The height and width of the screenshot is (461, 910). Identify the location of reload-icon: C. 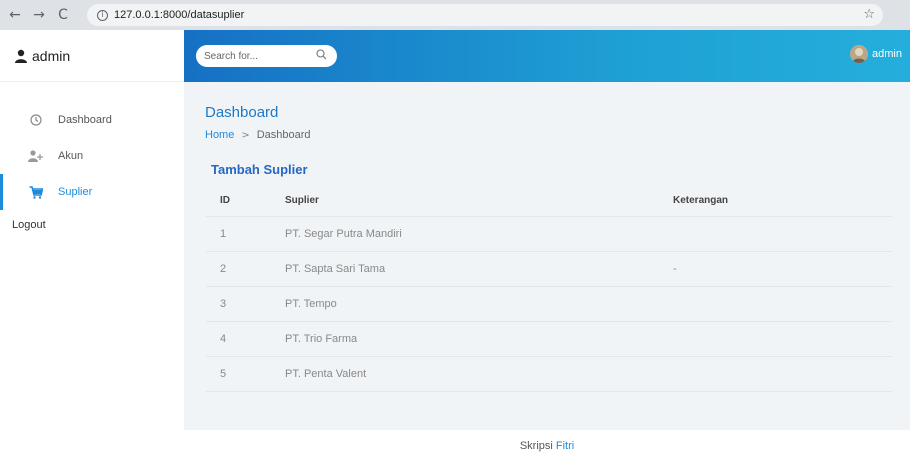
(63, 15).